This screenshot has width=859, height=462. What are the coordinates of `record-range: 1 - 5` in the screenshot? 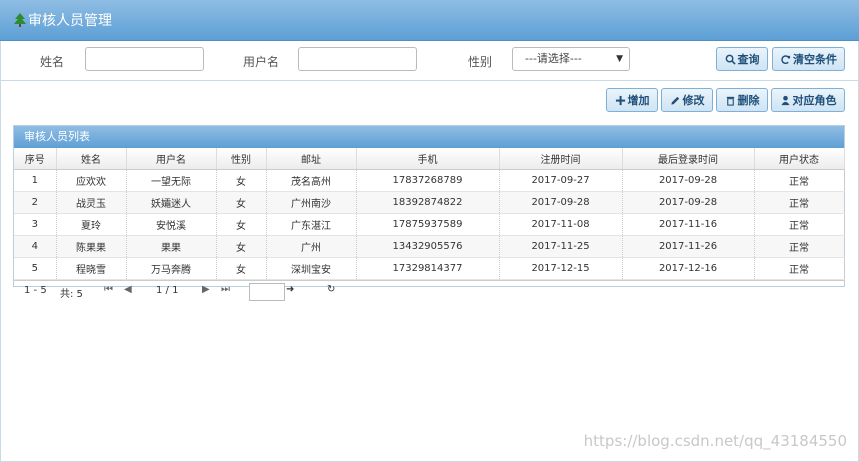 It's located at (35, 290).